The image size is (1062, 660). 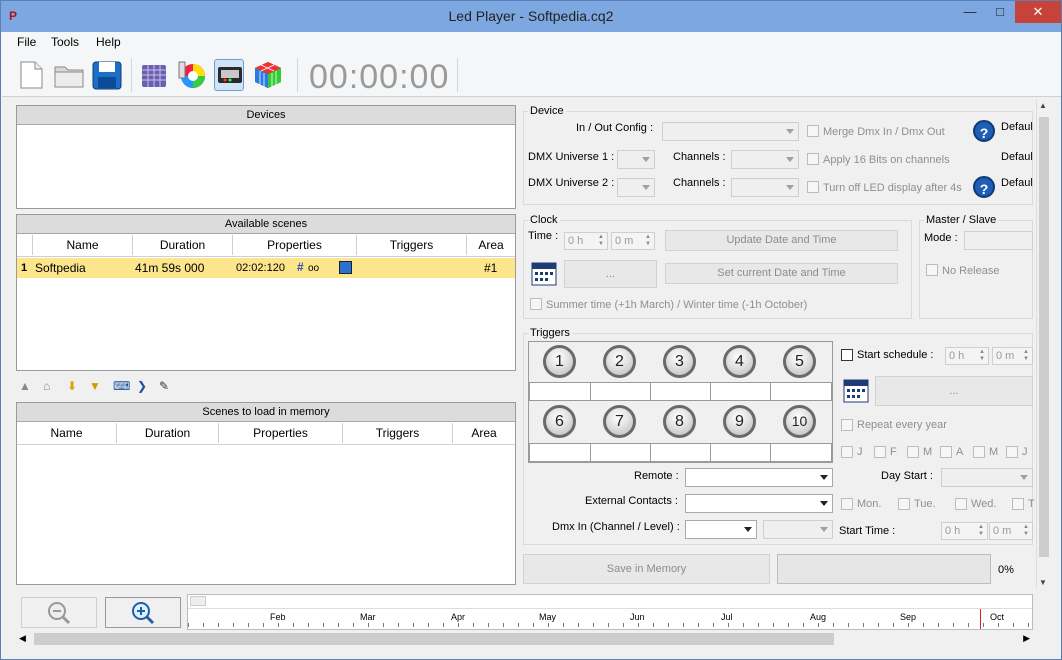 What do you see at coordinates (799, 361) in the screenshot?
I see `trigger-button-5: 5` at bounding box center [799, 361].